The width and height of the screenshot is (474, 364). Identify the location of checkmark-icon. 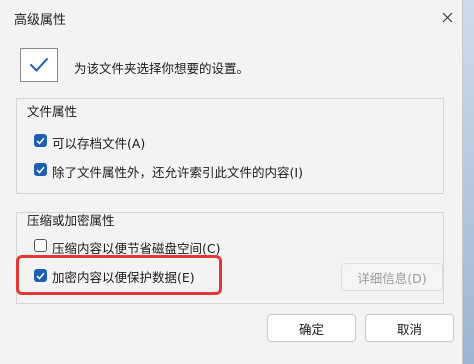
(39, 65).